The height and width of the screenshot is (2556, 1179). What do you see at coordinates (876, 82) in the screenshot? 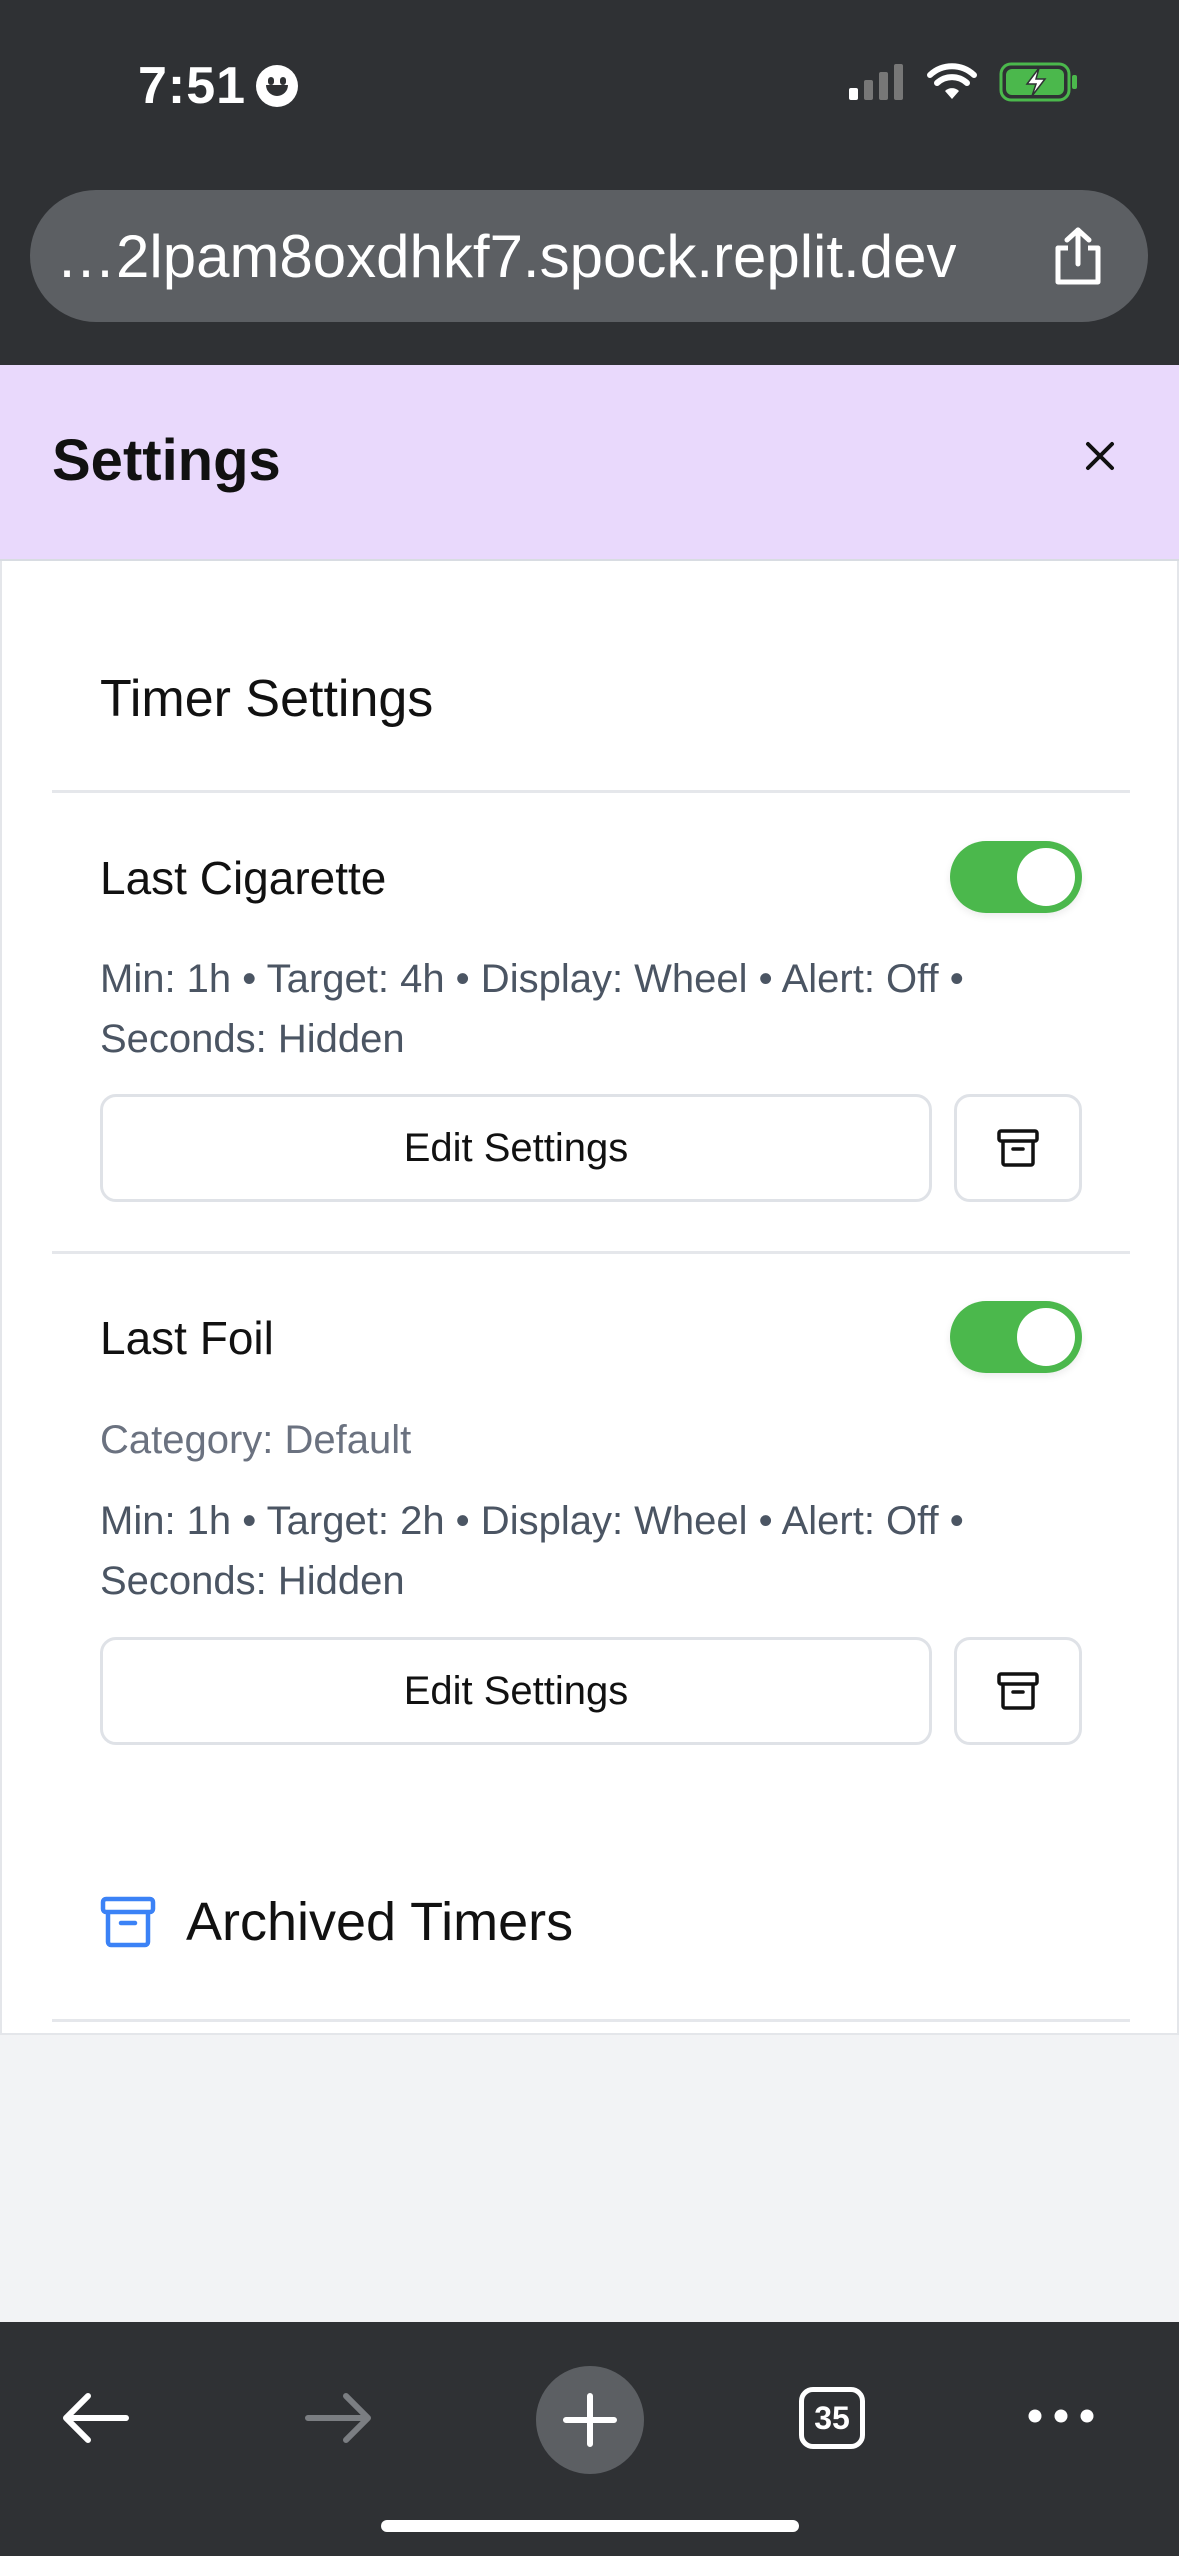
I see `cellular-signal-icon` at bounding box center [876, 82].